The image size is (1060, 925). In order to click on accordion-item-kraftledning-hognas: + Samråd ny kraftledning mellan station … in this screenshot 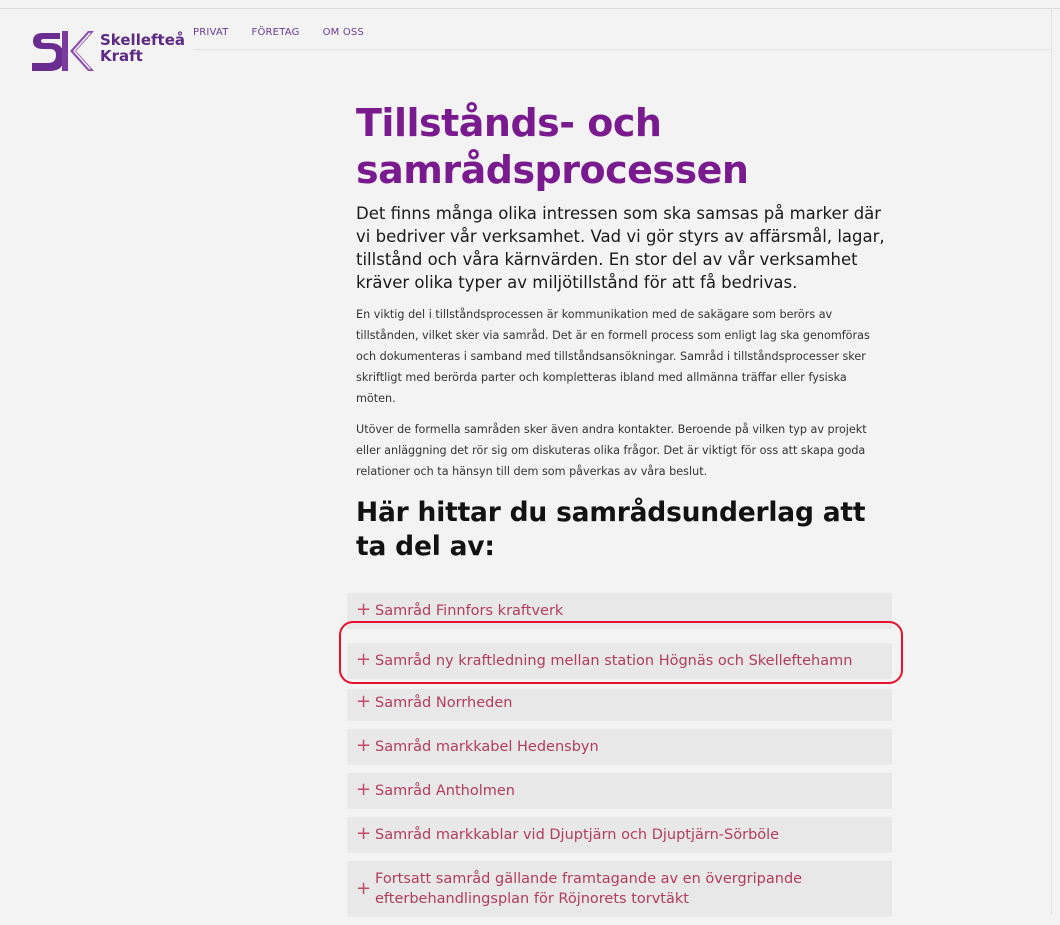, I will do `click(619, 661)`.